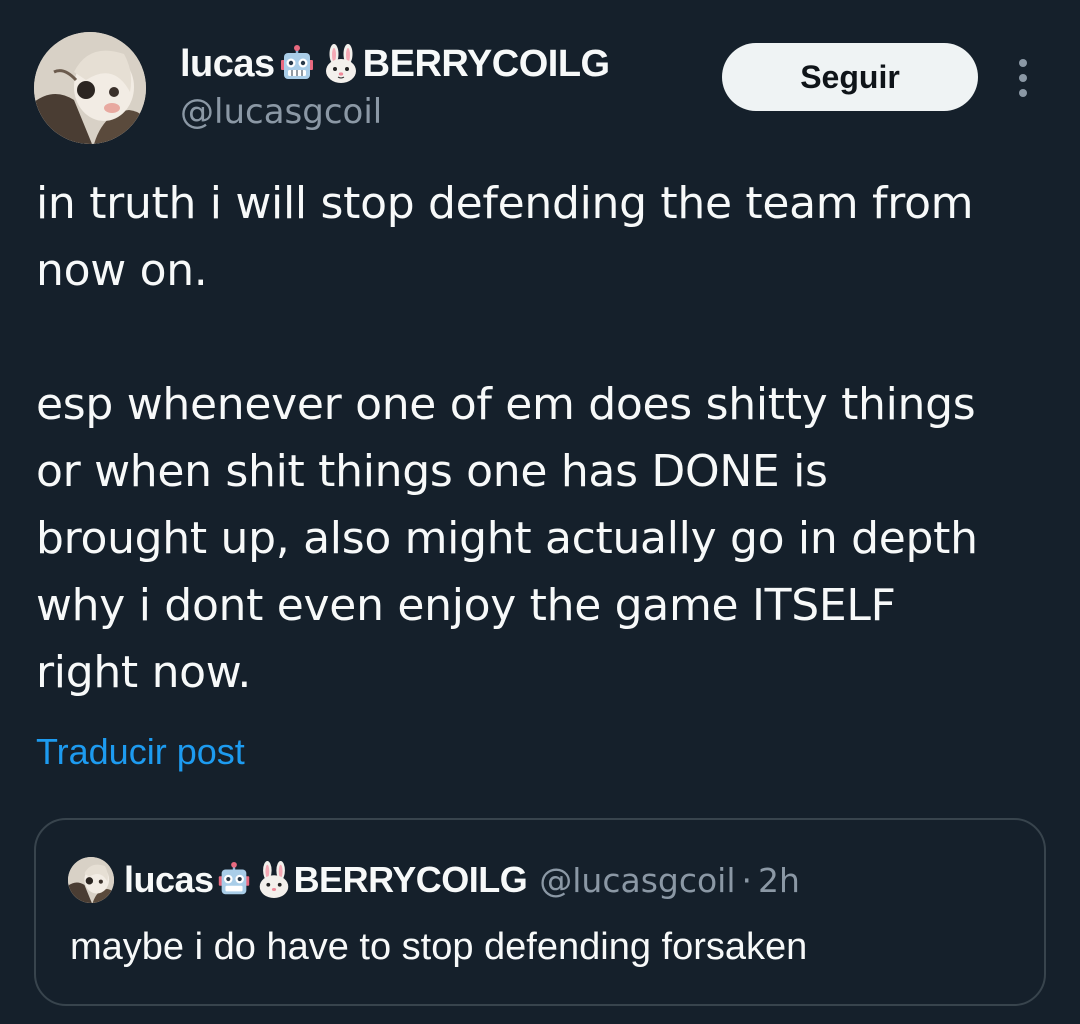 The width and height of the screenshot is (1080, 1024). Describe the element at coordinates (227, 63) in the screenshot. I see `author-name-part1: lucas` at that location.